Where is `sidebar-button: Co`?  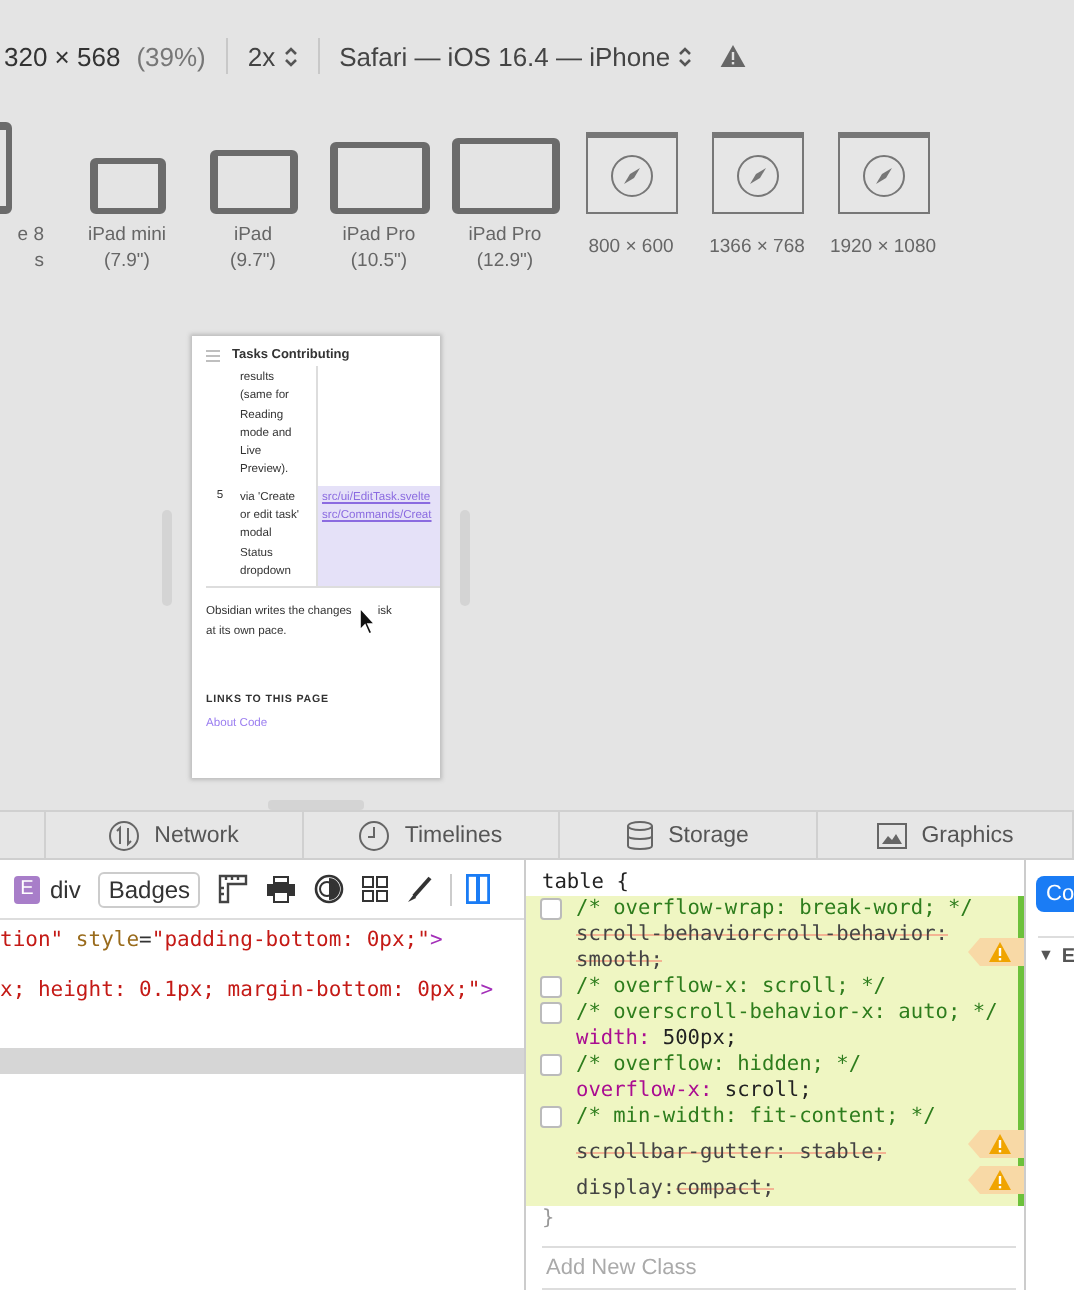
sidebar-button: Co is located at coordinates (1055, 894).